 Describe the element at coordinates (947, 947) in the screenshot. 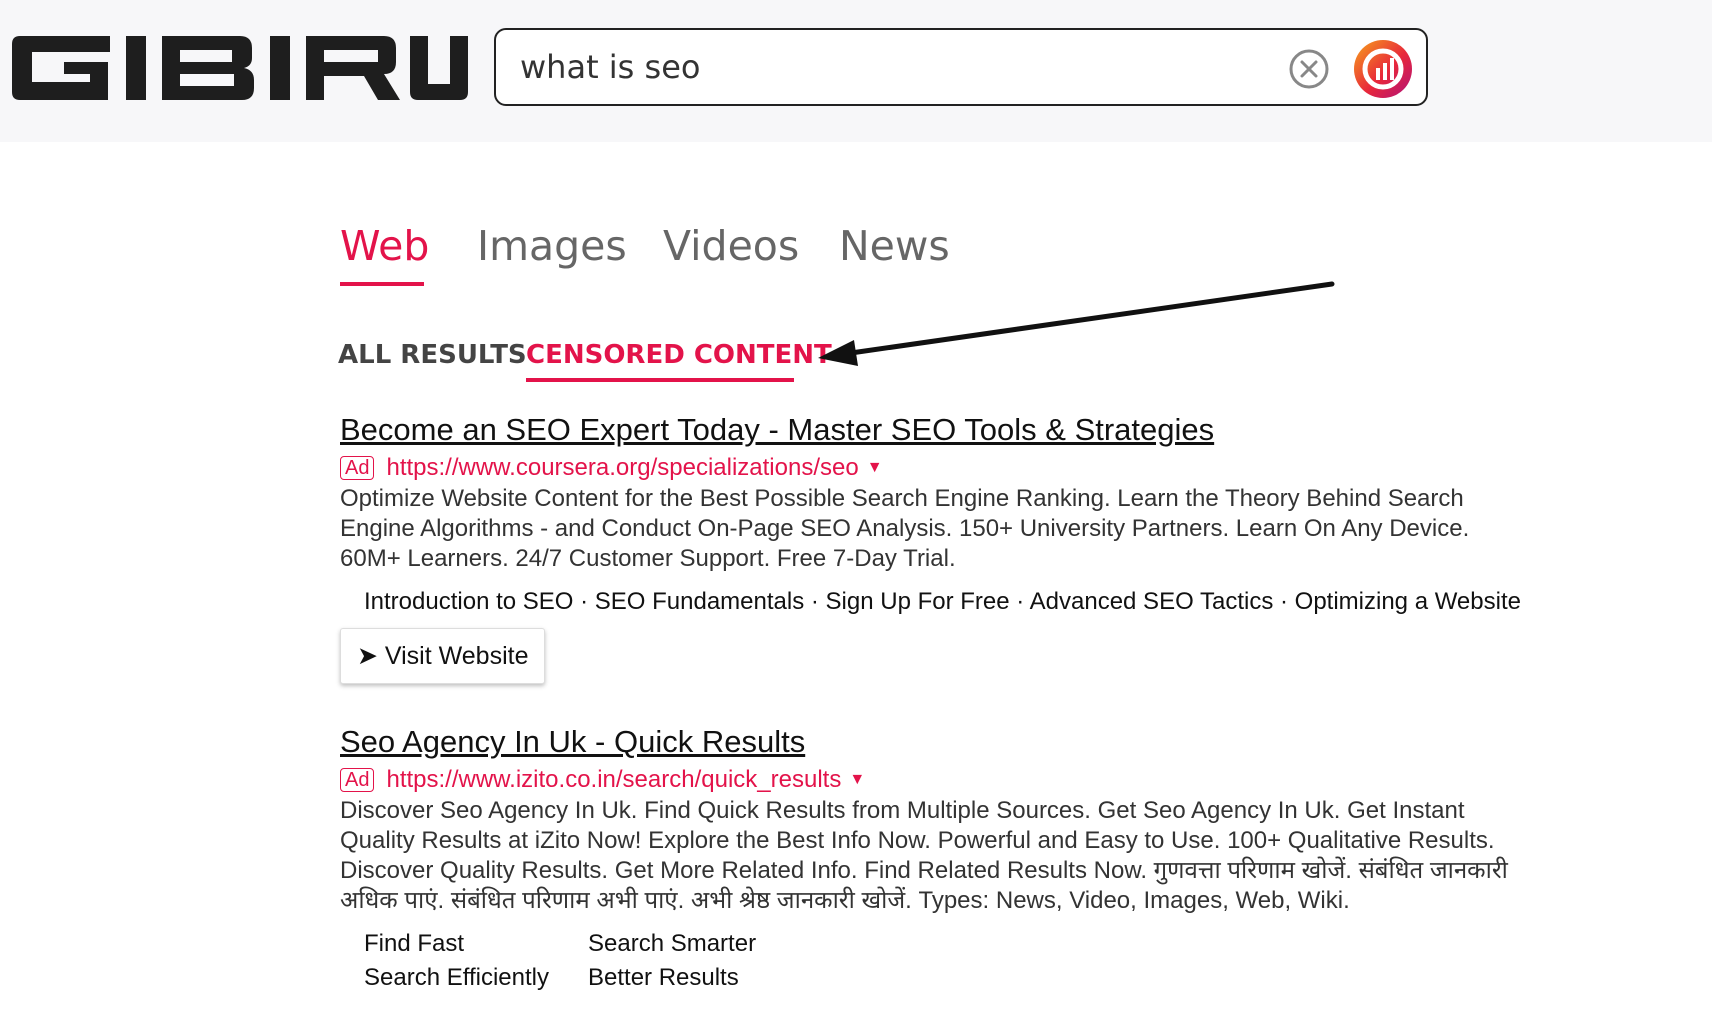

I see `link-grid-row: Find Fast Search Smarter` at that location.